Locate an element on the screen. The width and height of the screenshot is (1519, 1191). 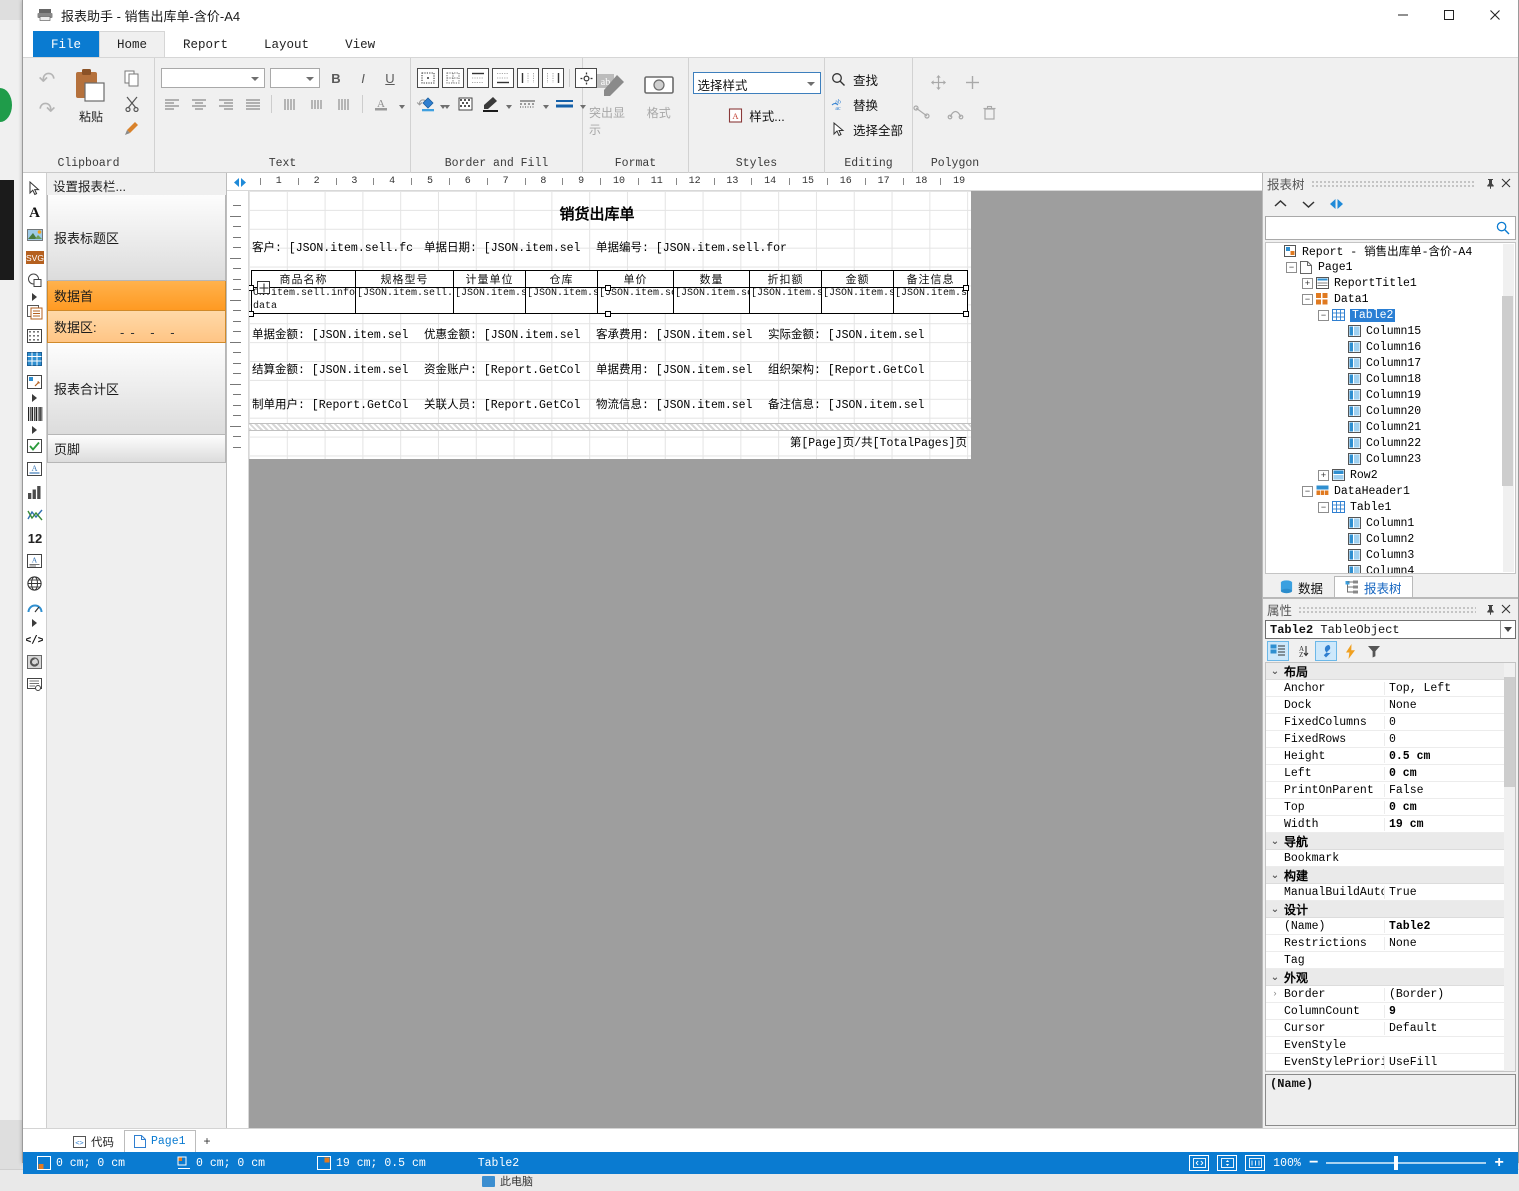
property-row: Dock None is located at coordinates (1390, 705).